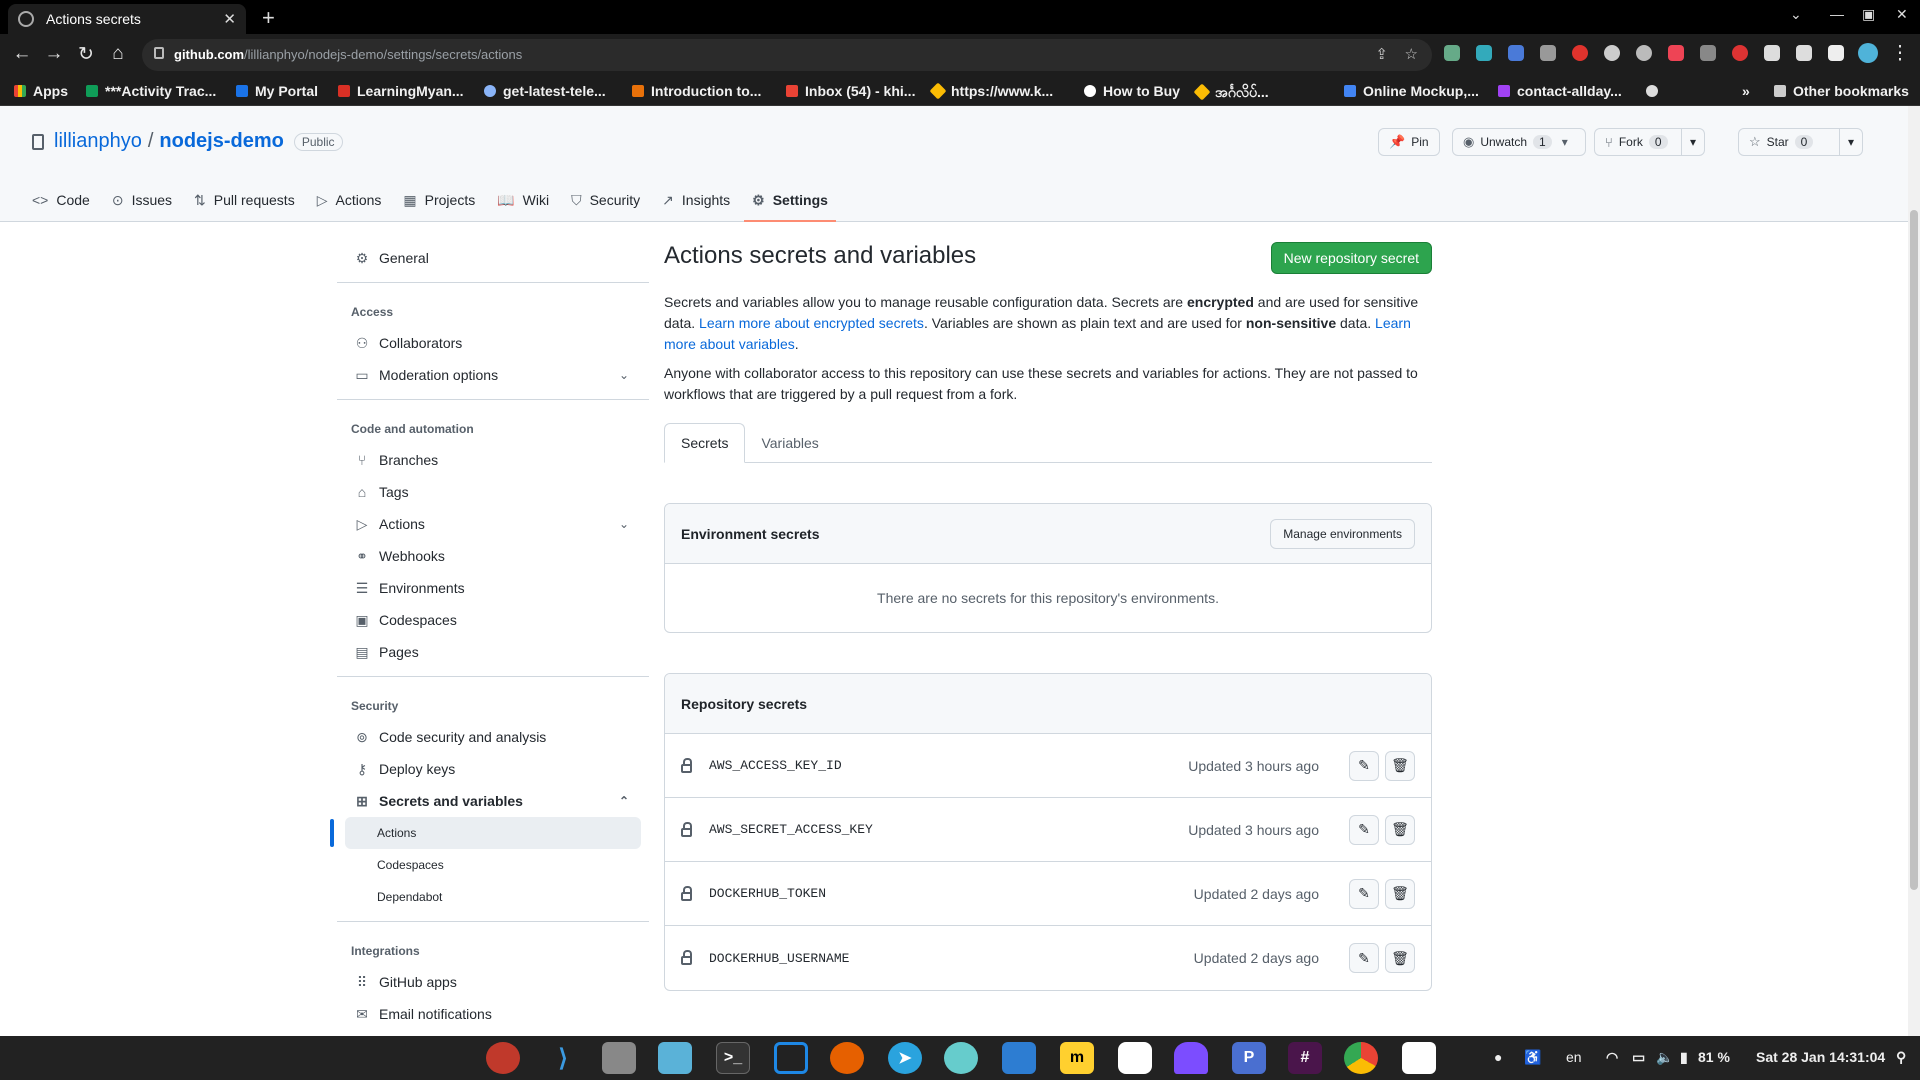 The height and width of the screenshot is (1080, 1920). Describe the element at coordinates (493, 865) in the screenshot. I see `sidebar-subitem-codespaces: Codespaces` at that location.